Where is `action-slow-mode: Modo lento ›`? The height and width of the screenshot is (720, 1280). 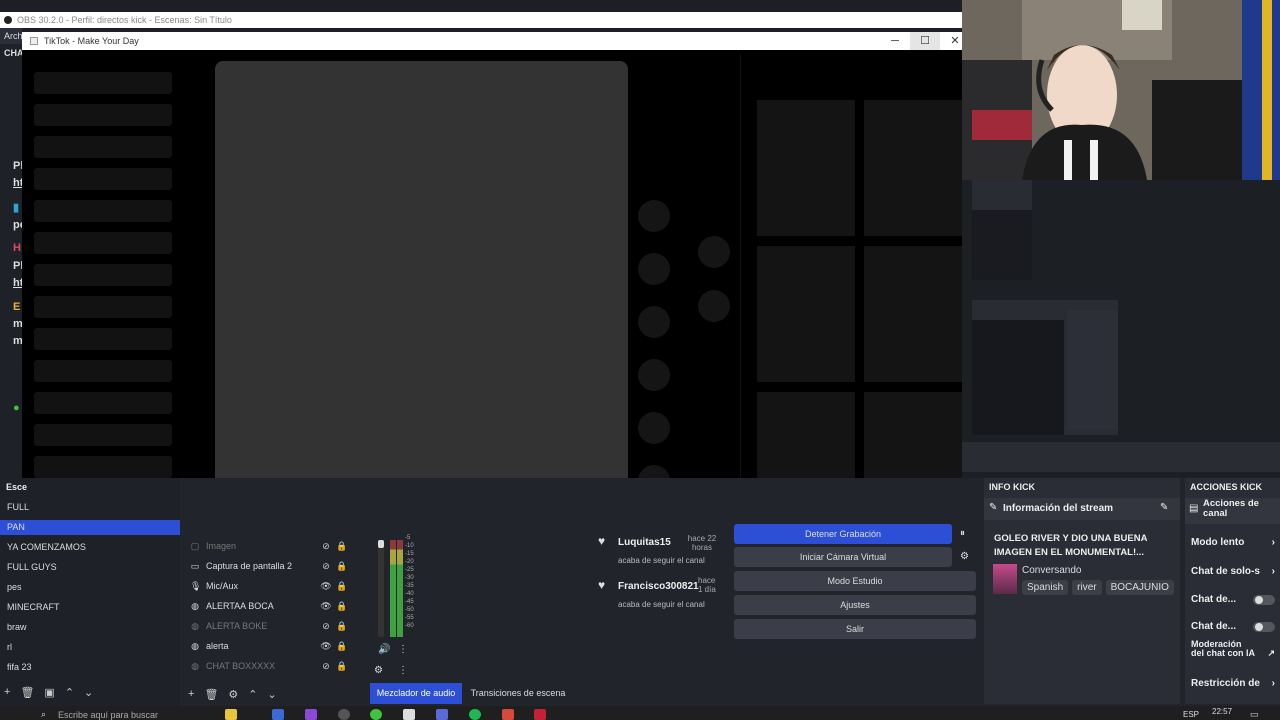 action-slow-mode: Modo lento › is located at coordinates (1233, 542).